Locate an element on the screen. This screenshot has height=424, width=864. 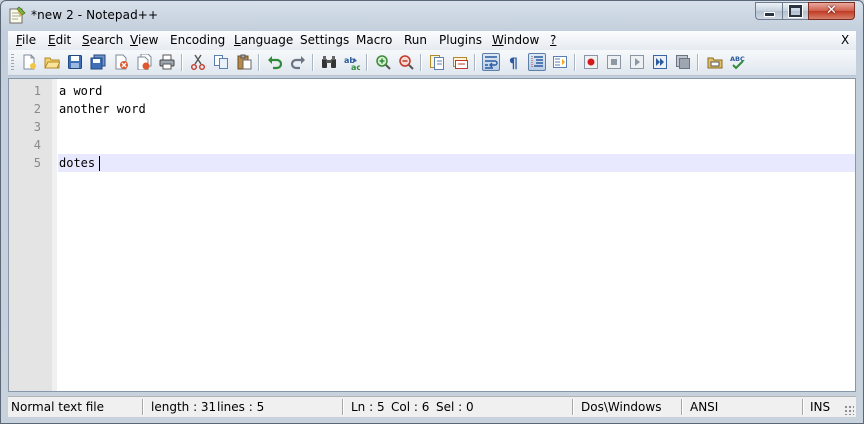
run-macro-multiple-button is located at coordinates (660, 62).